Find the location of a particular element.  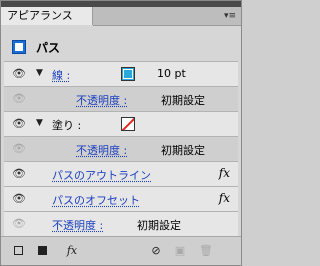

delete-item-icon: 🗑 is located at coordinates (206, 251).